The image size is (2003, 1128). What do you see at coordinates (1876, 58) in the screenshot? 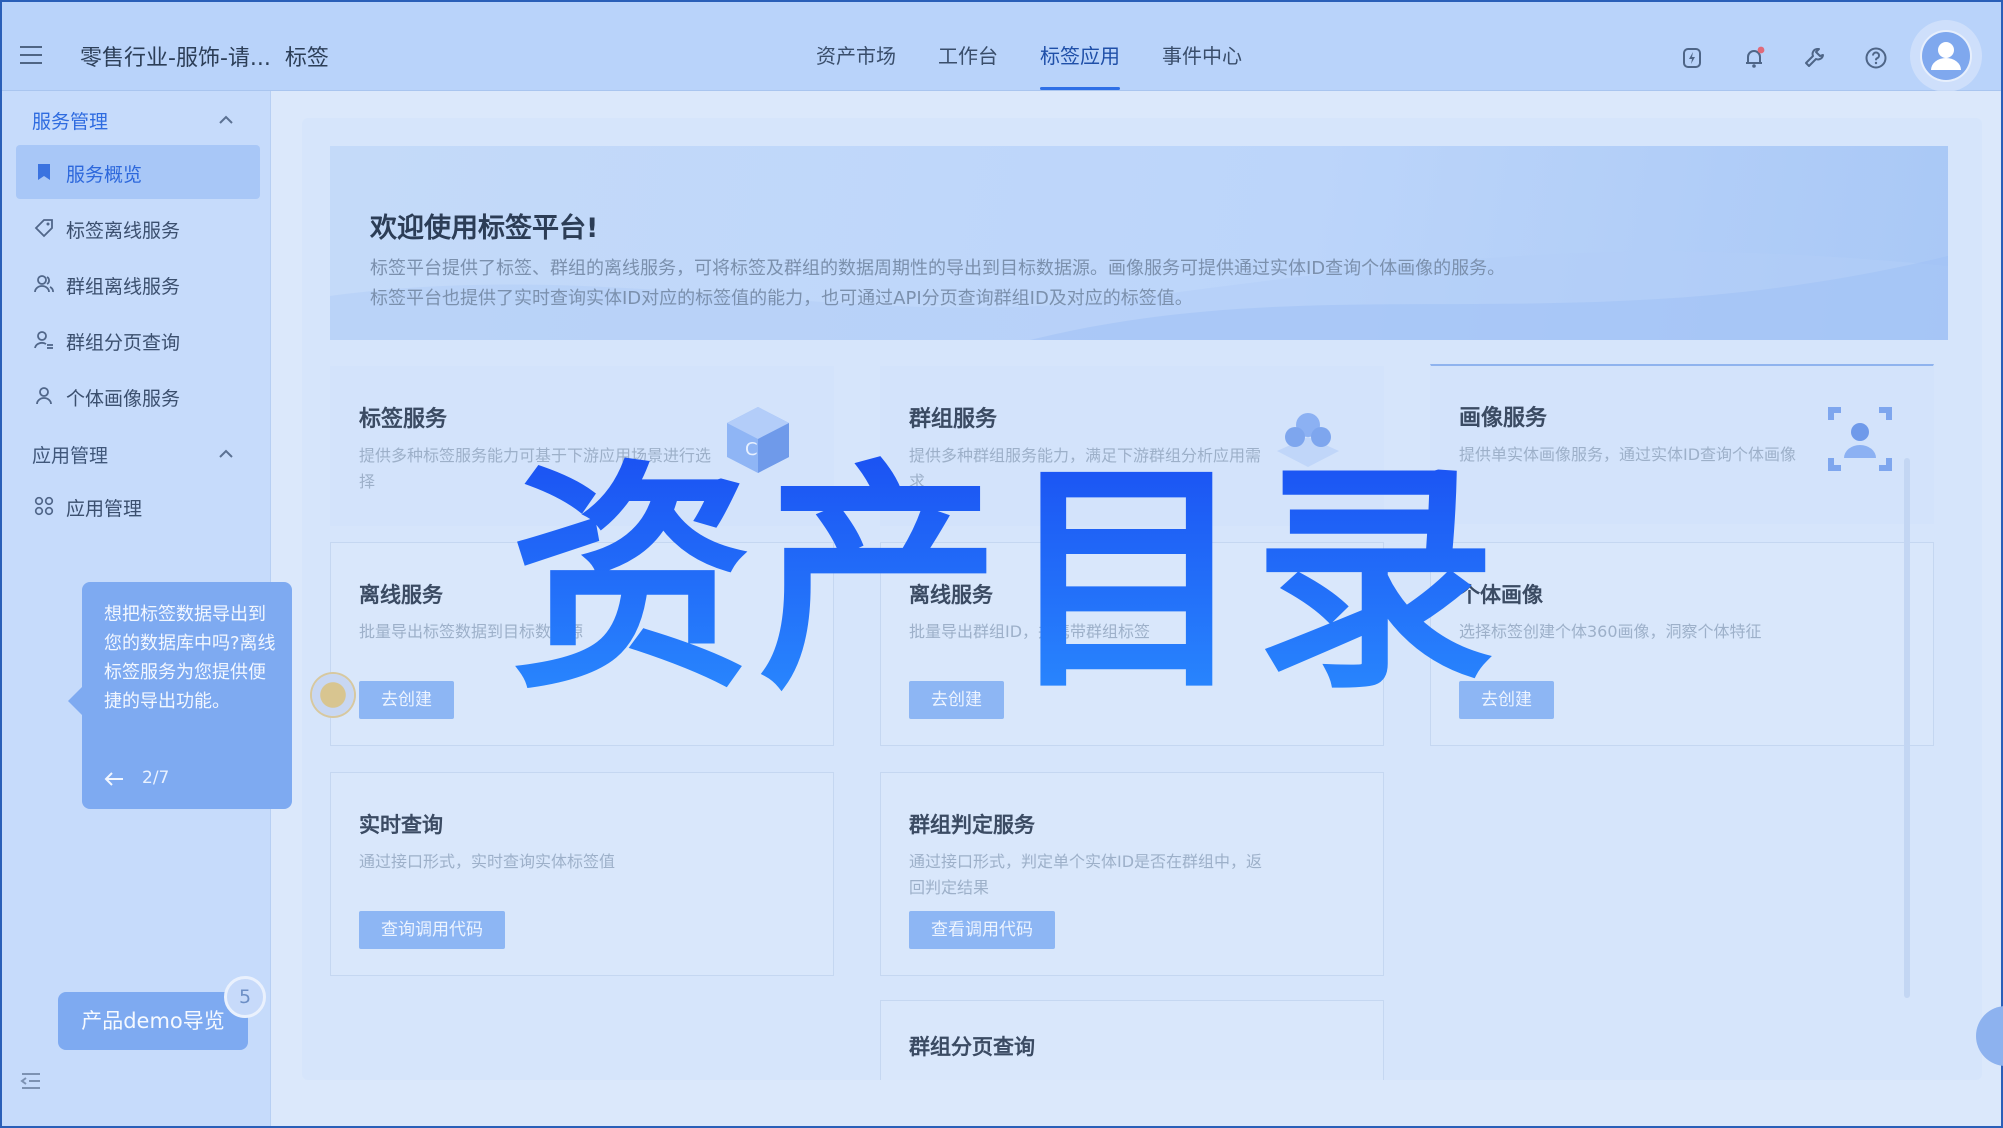
I see `help-icon` at bounding box center [1876, 58].